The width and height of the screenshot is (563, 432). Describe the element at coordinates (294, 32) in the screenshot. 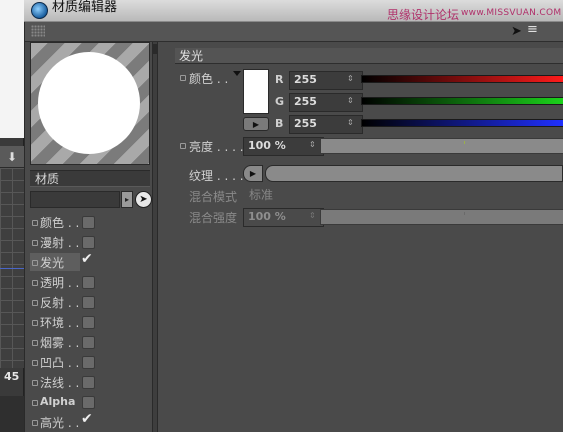

I see `toolbar` at that location.